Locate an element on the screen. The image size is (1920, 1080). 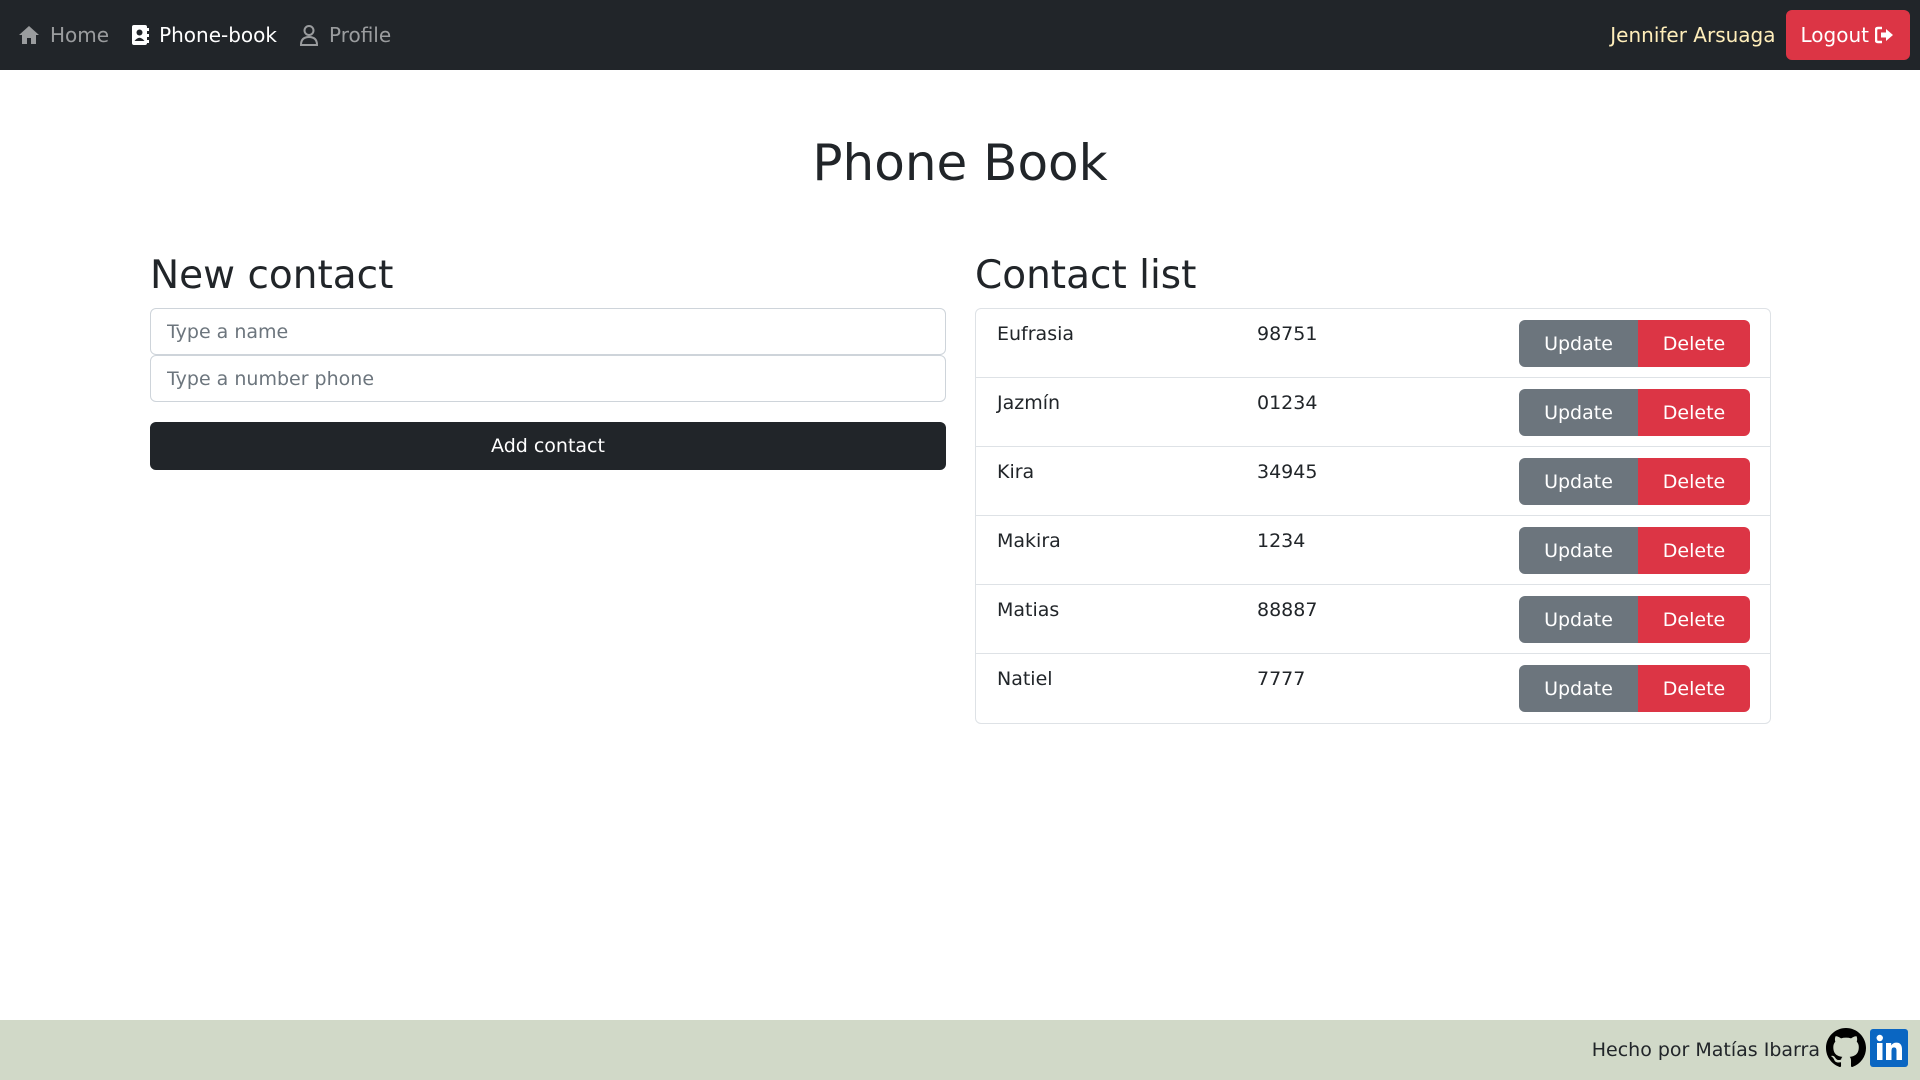
nav-link-phone-book-label: Phone-book is located at coordinates (218, 35).